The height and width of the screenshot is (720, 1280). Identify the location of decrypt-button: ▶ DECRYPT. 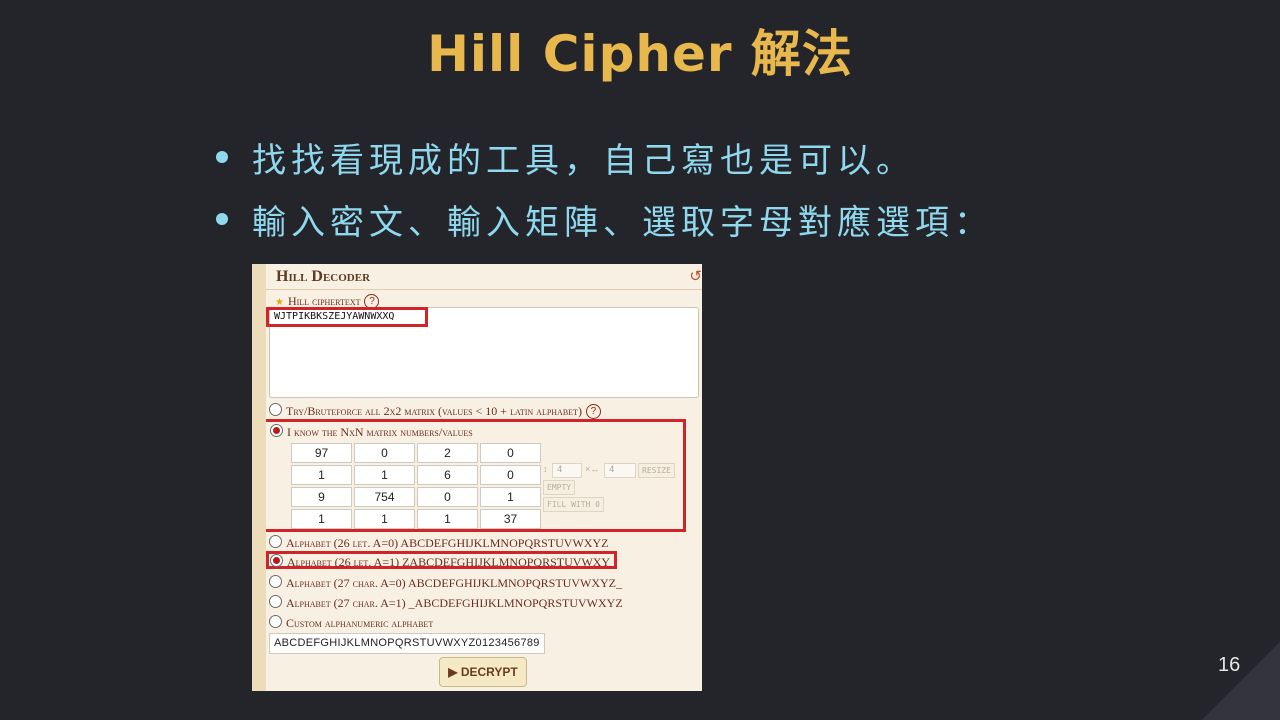
(483, 672).